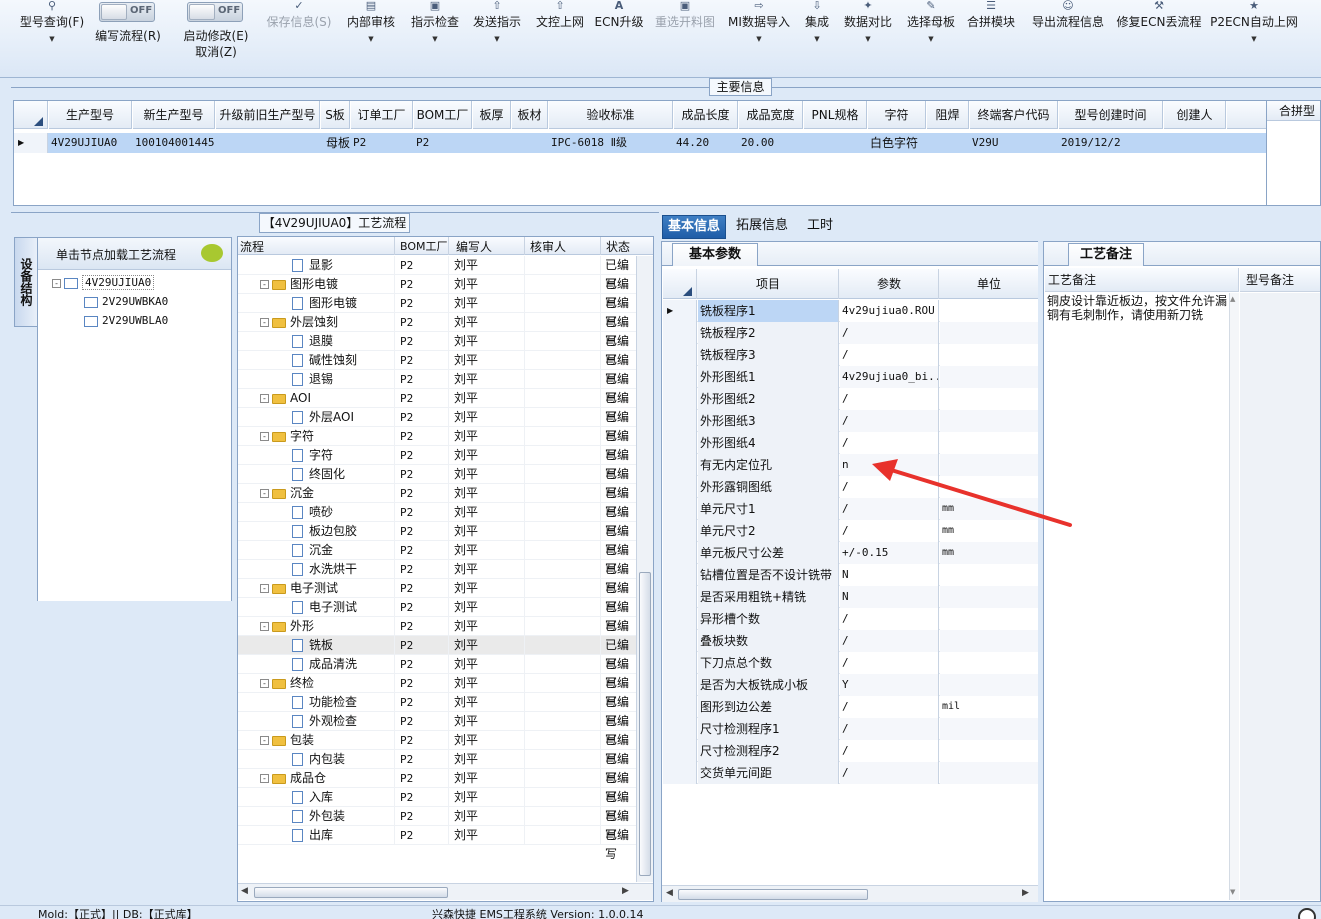 The width and height of the screenshot is (1321, 919). I want to click on cancel-button: 取消(Z), so click(216, 52).